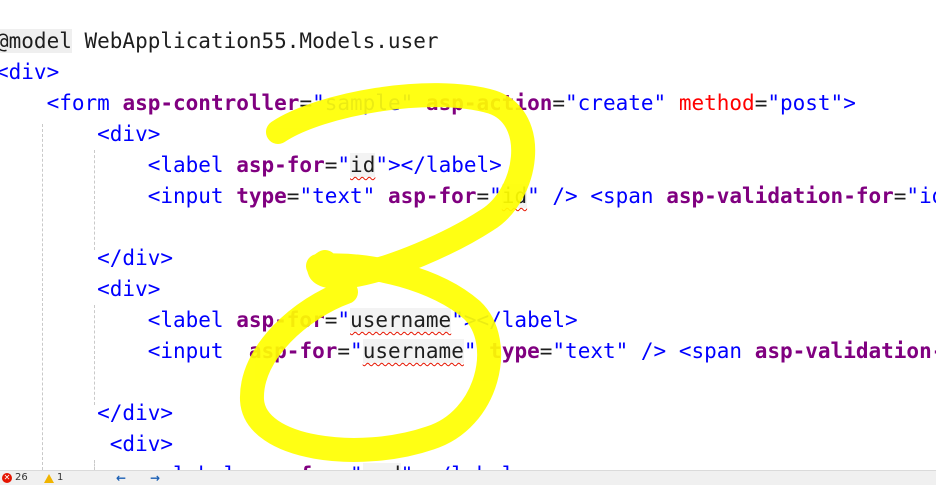 This screenshot has width=936, height=485. I want to click on code-token: >, so click(849, 103).